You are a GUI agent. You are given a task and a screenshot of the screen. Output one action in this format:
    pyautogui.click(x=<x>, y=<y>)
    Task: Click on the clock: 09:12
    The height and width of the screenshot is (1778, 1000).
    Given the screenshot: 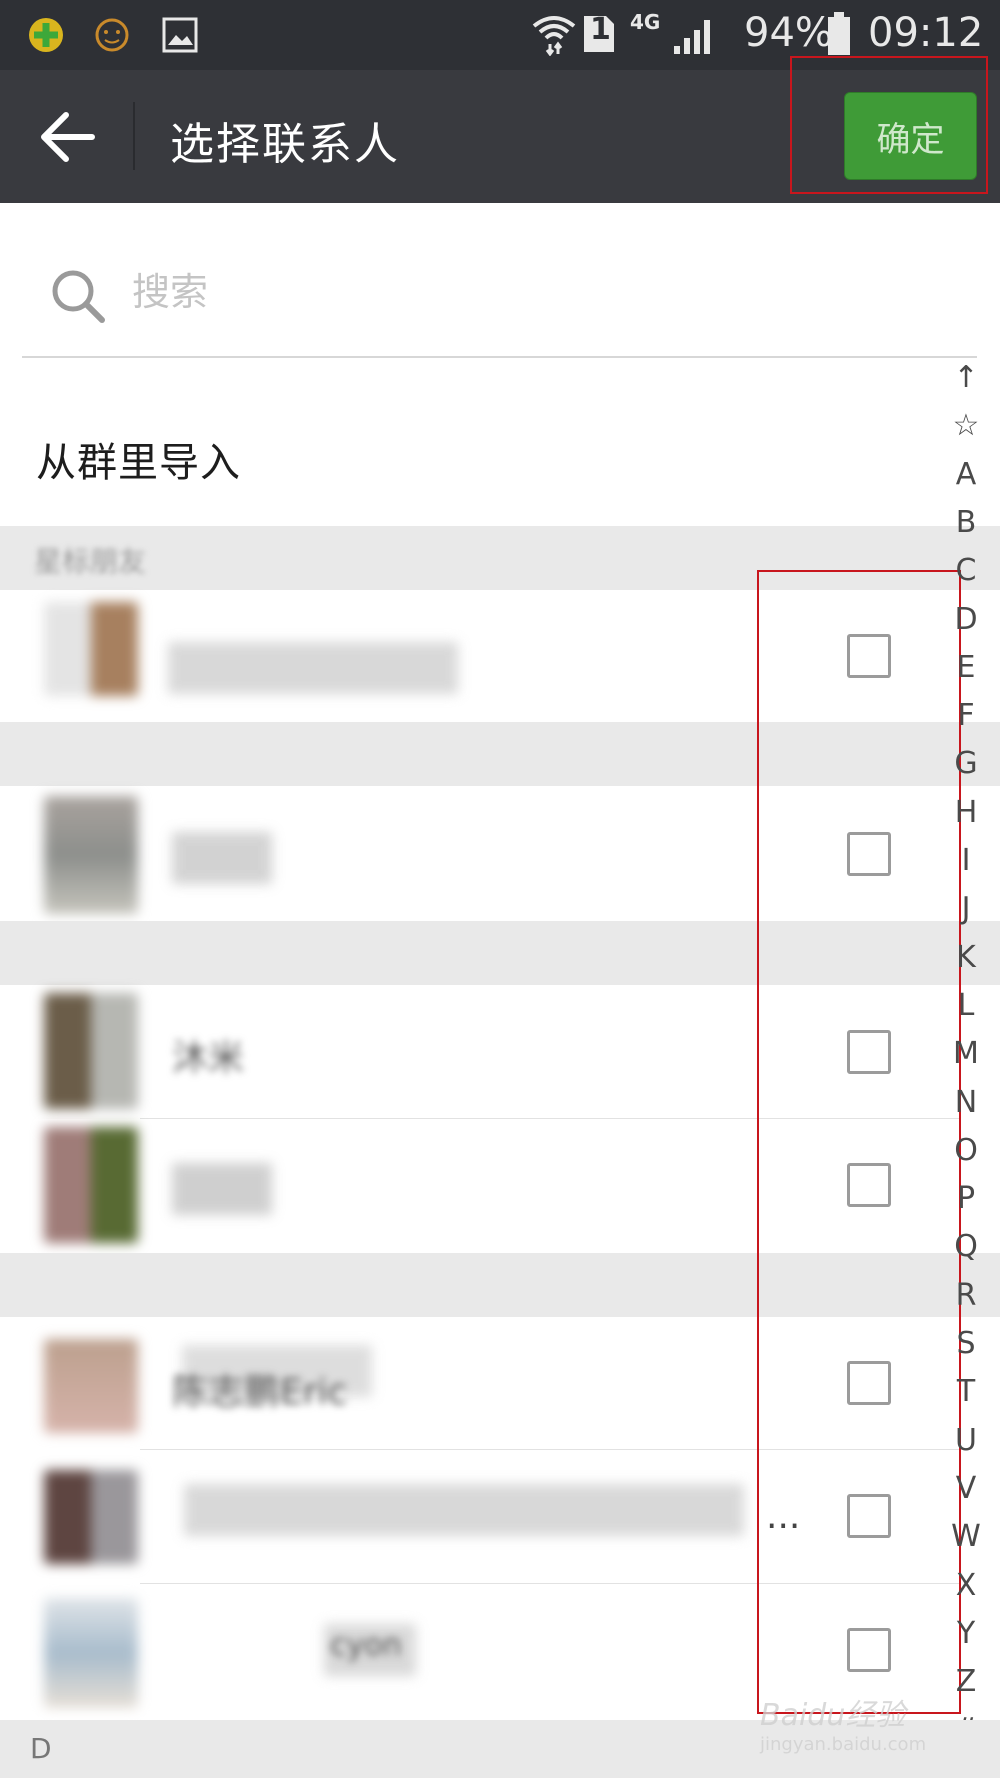 What is the action you would take?
    pyautogui.click(x=926, y=33)
    